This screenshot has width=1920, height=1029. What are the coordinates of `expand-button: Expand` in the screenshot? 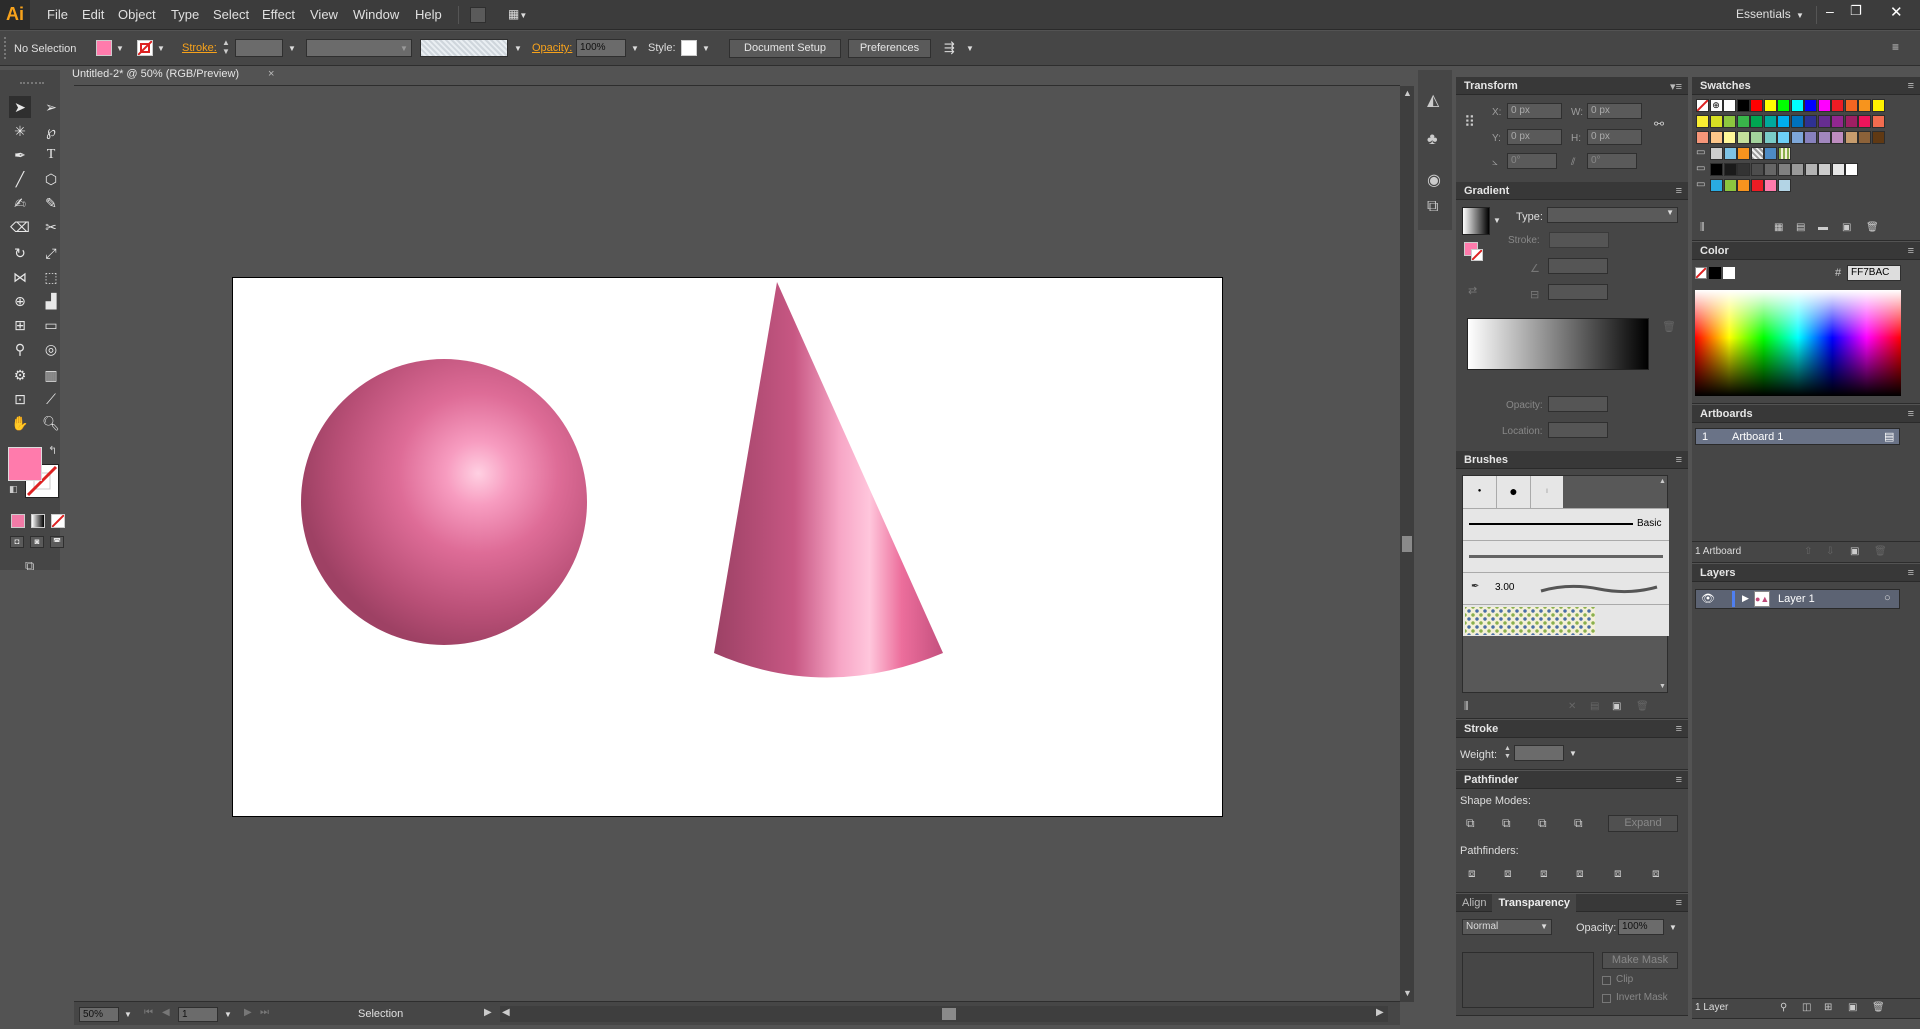 It's located at (1643, 823).